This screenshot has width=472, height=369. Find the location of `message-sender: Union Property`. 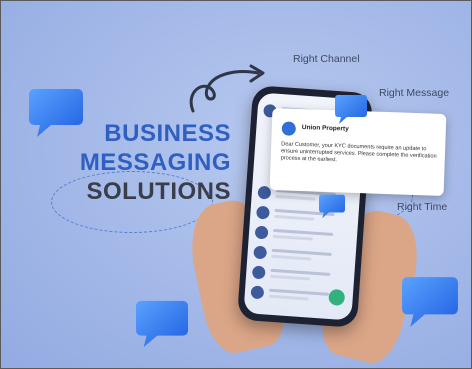

message-sender: Union Property is located at coordinates (325, 128).